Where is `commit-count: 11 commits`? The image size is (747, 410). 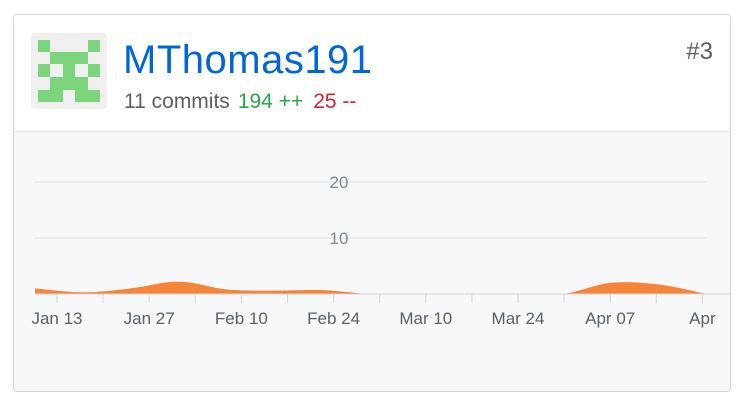
commit-count: 11 commits is located at coordinates (177, 101).